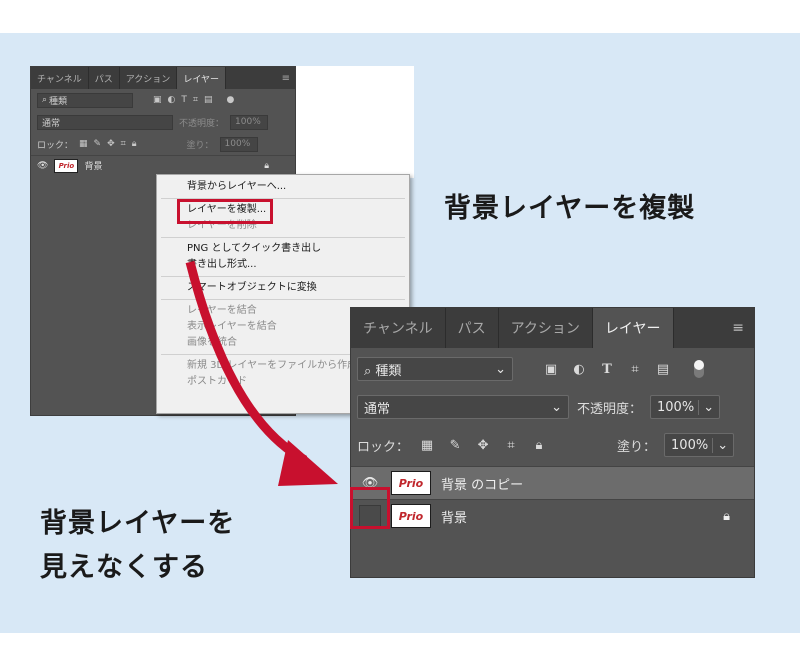 Image resolution: width=800 pixels, height=670 pixels. I want to click on caption-hide-line1: 背景レイヤーを, so click(138, 523).